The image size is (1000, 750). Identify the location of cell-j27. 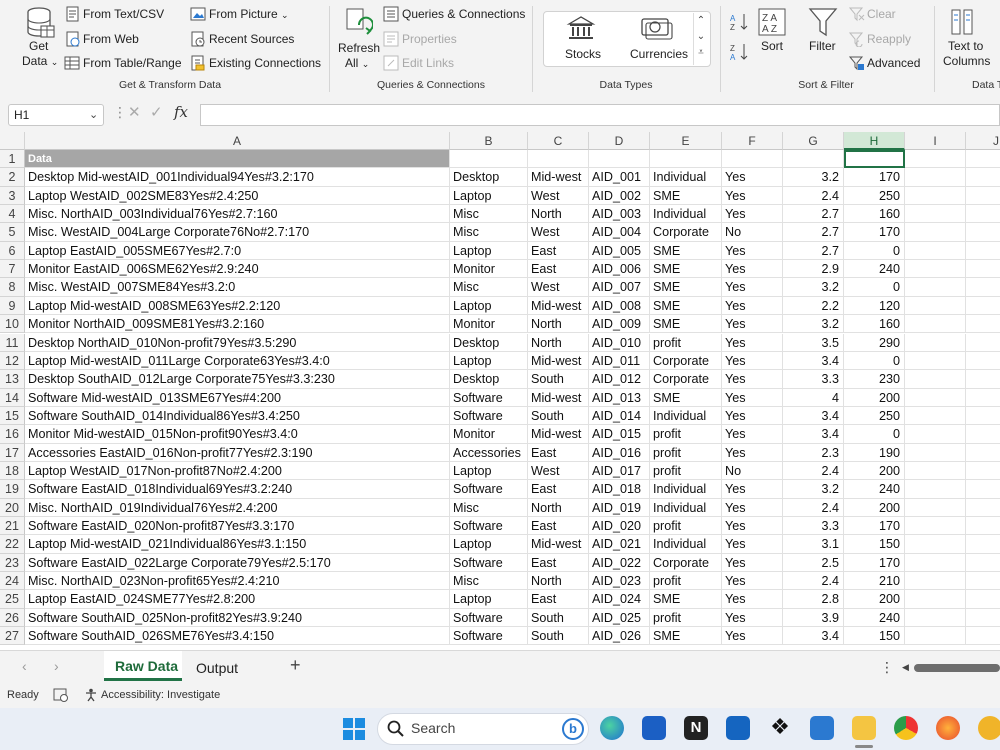
(983, 636).